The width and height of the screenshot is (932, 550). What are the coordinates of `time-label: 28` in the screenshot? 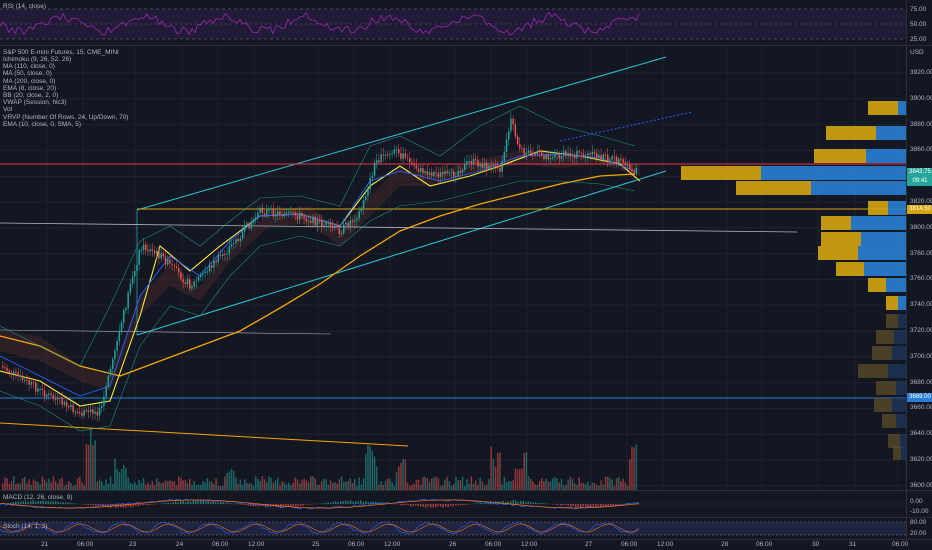 It's located at (725, 544).